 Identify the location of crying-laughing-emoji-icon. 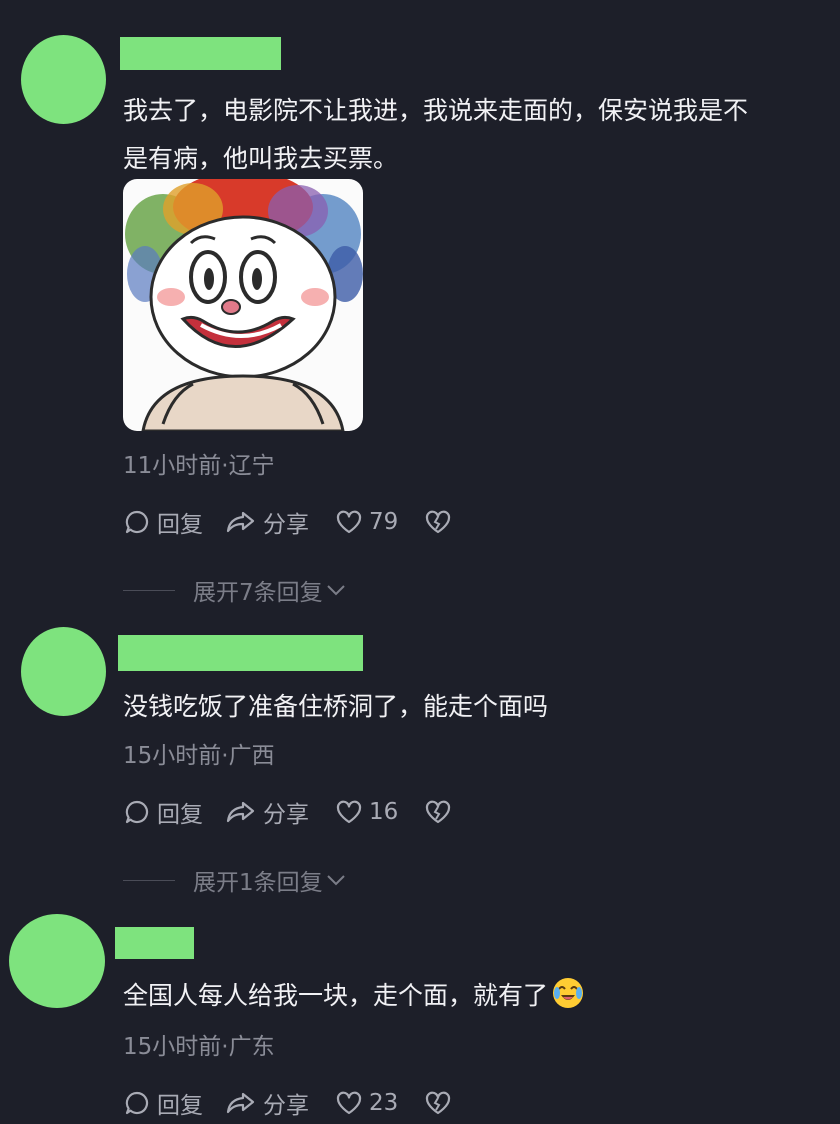
(568, 993).